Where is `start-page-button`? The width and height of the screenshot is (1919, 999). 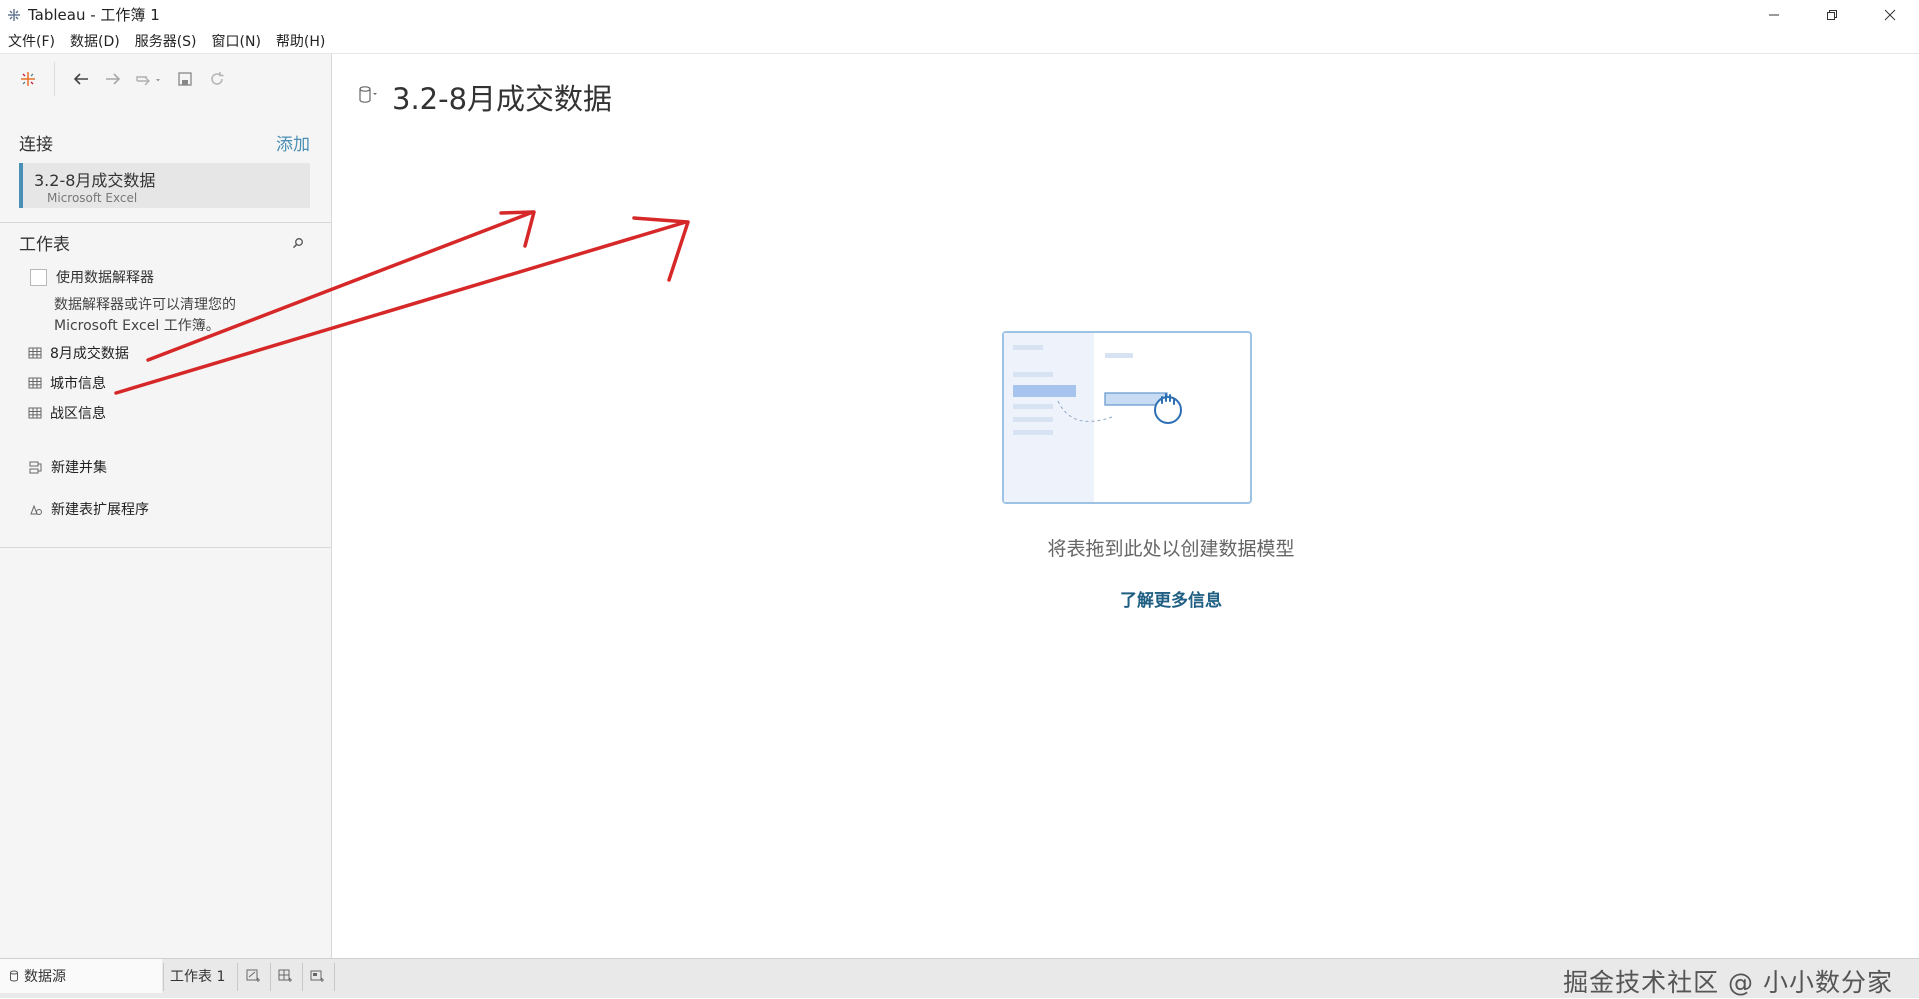 start-page-button is located at coordinates (28, 79).